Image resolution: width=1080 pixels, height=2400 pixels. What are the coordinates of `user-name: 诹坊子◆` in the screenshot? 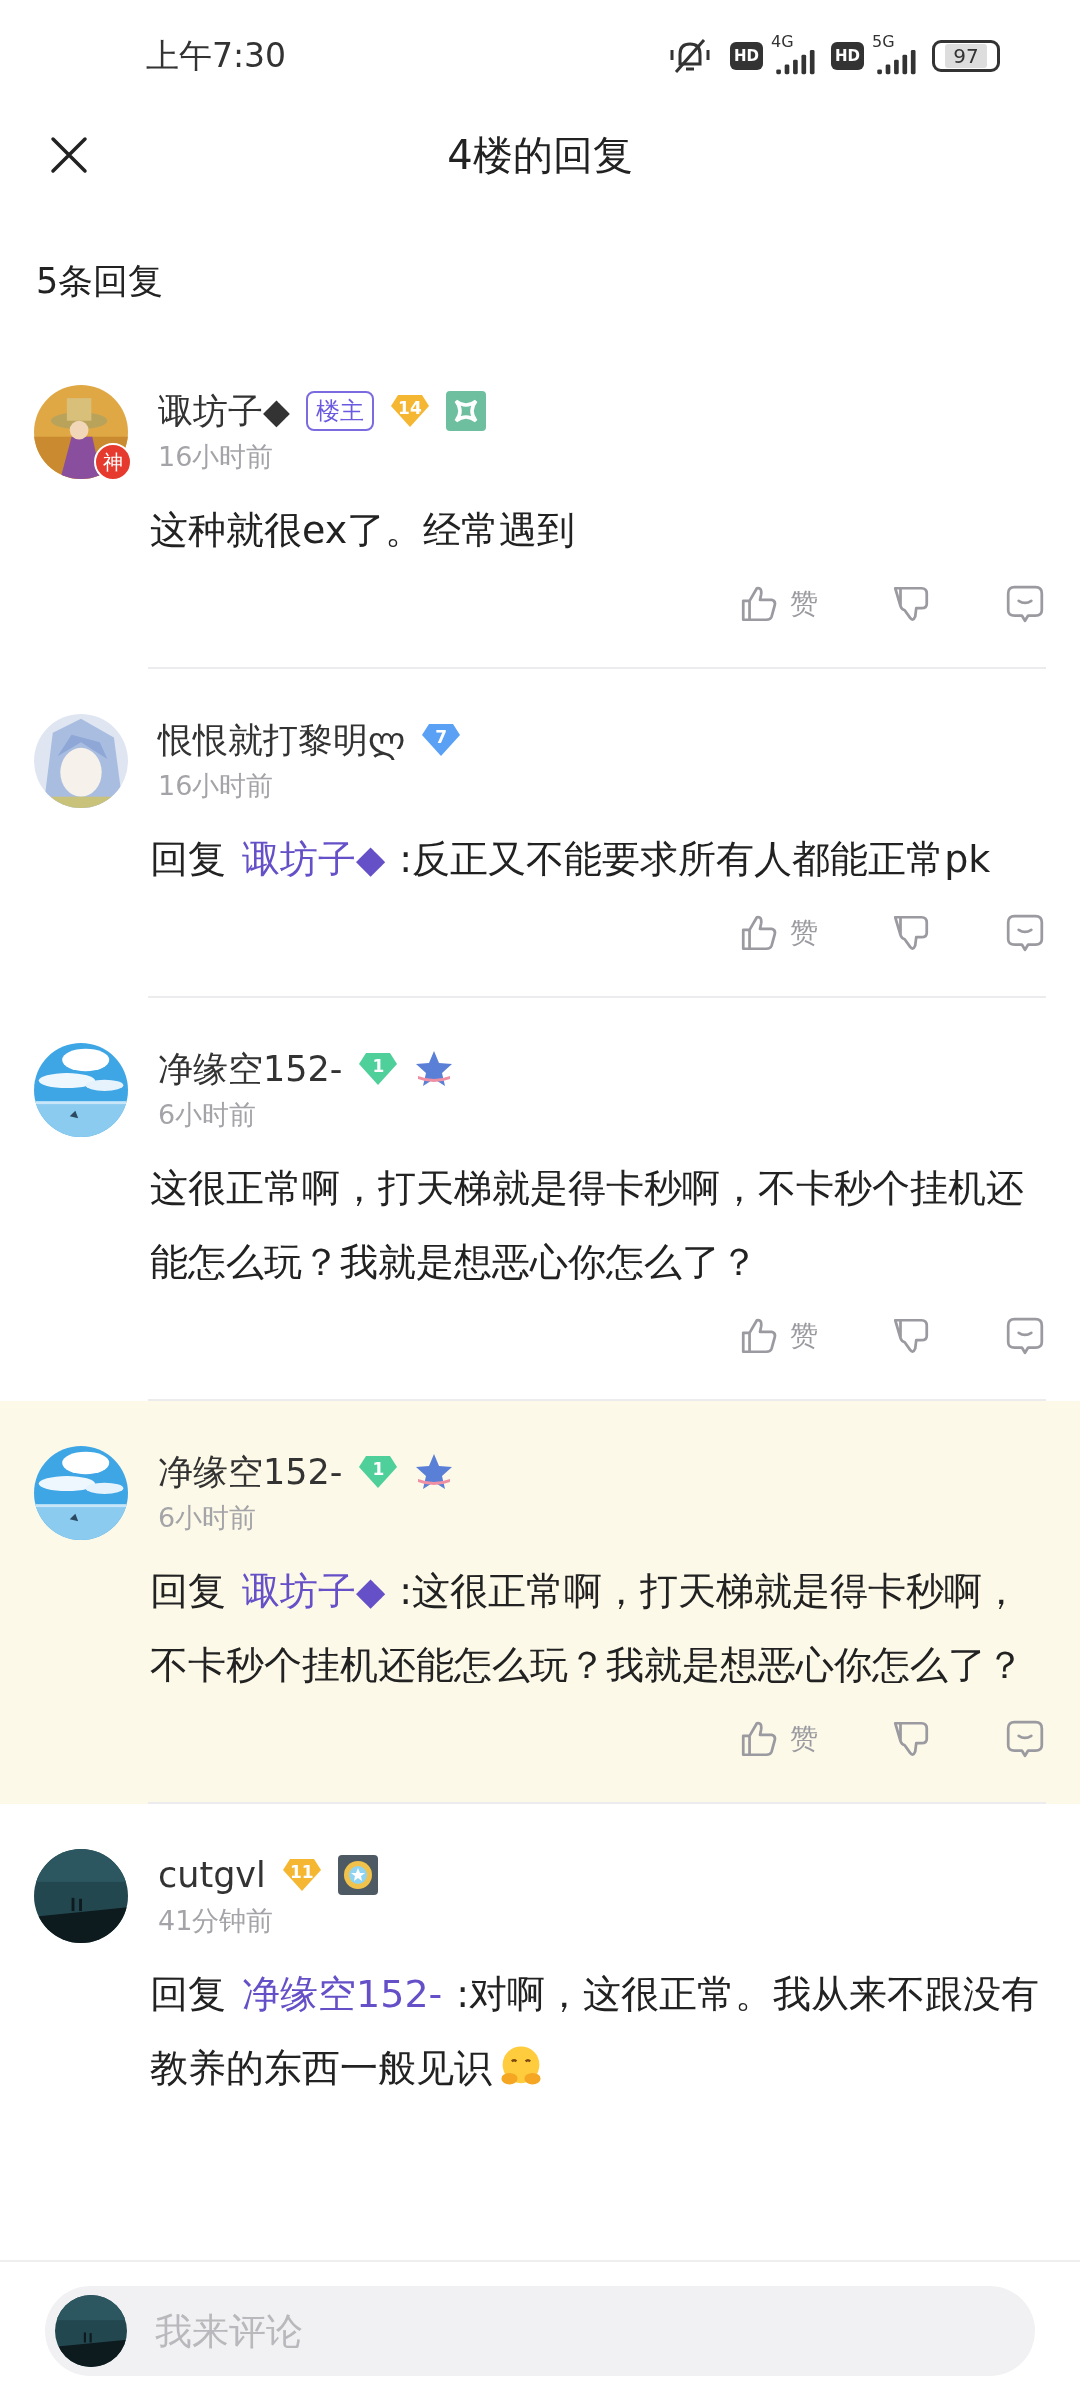 It's located at (224, 411).